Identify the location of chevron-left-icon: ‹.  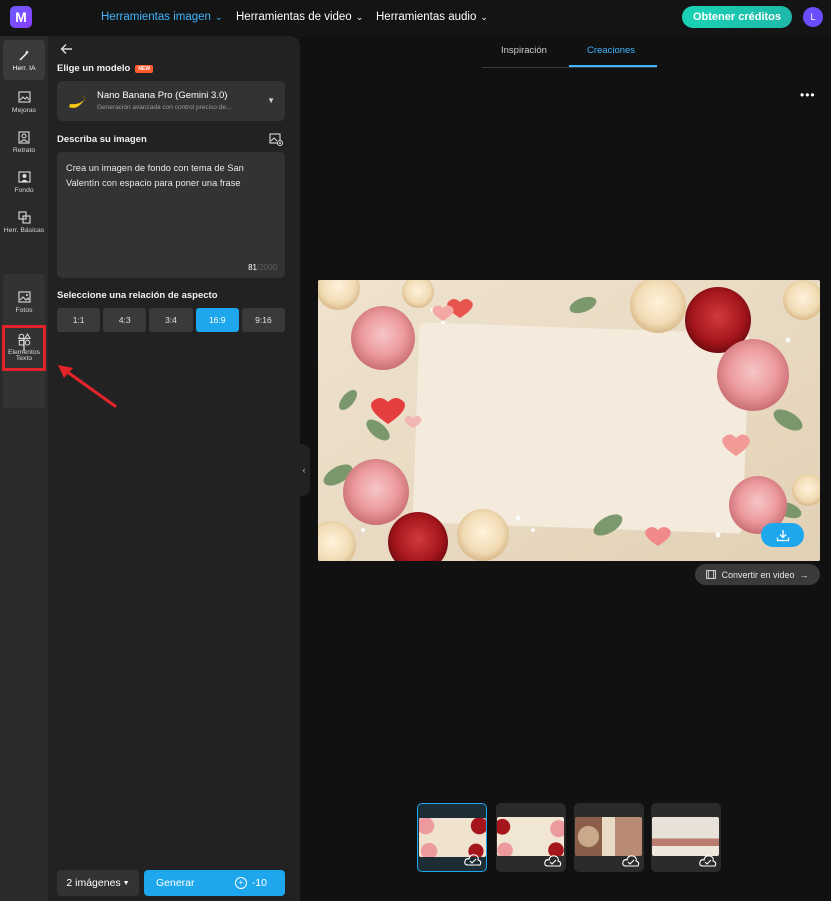
(304, 470).